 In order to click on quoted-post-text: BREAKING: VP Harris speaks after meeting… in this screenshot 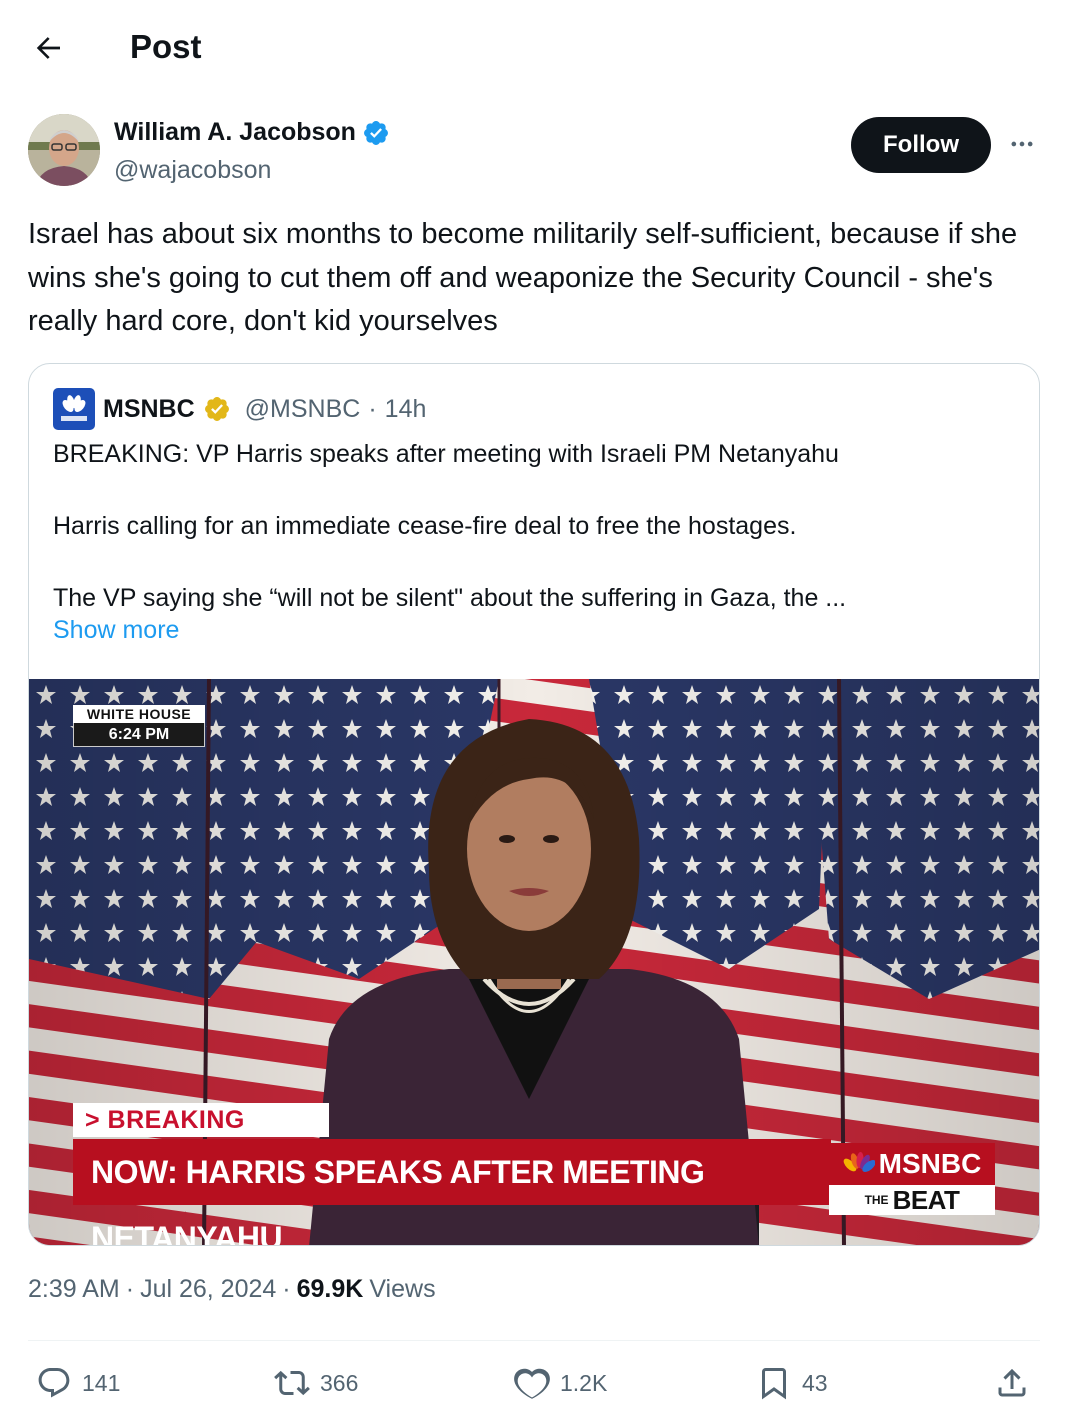, I will do `click(450, 526)`.